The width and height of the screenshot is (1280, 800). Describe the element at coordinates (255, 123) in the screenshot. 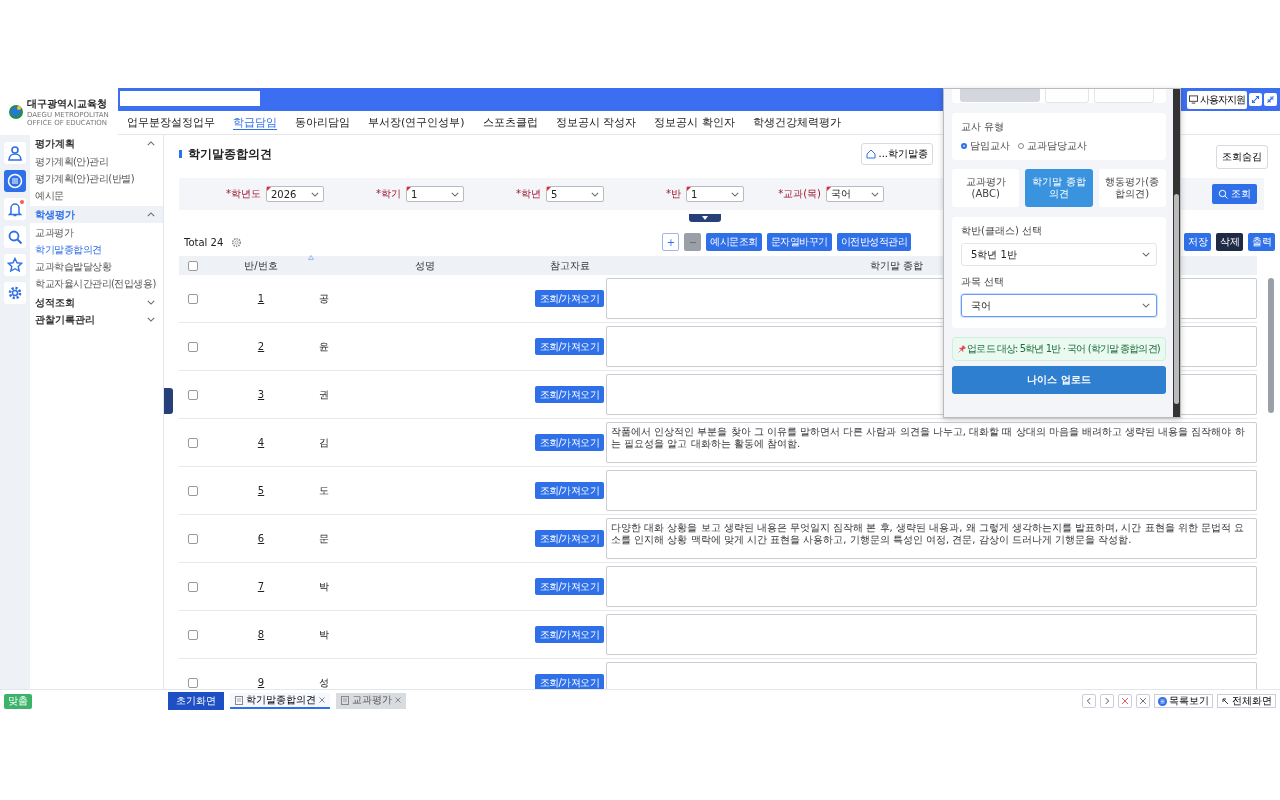

I see `nav-tab: 학급담임` at that location.